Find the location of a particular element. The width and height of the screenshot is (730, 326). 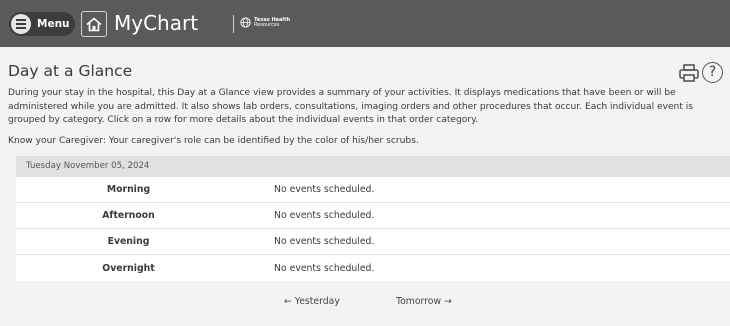

app-title: MyChart is located at coordinates (156, 23).